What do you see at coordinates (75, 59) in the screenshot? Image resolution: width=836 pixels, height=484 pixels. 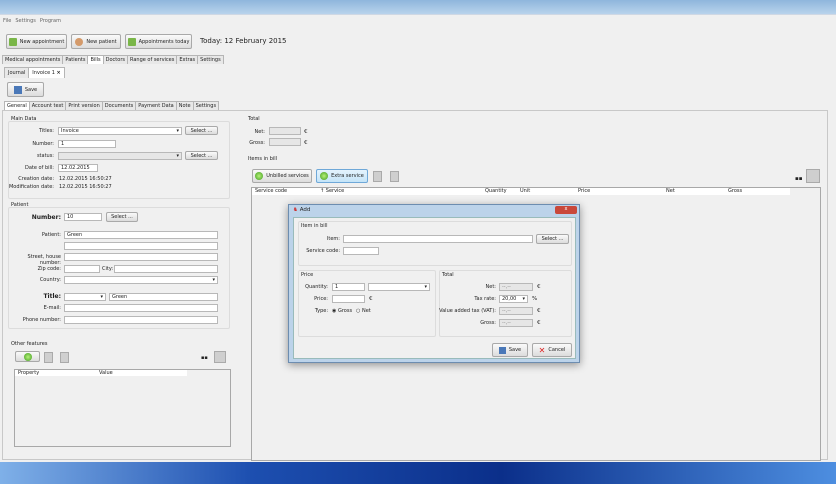 I see `tab-patients: Patients` at bounding box center [75, 59].